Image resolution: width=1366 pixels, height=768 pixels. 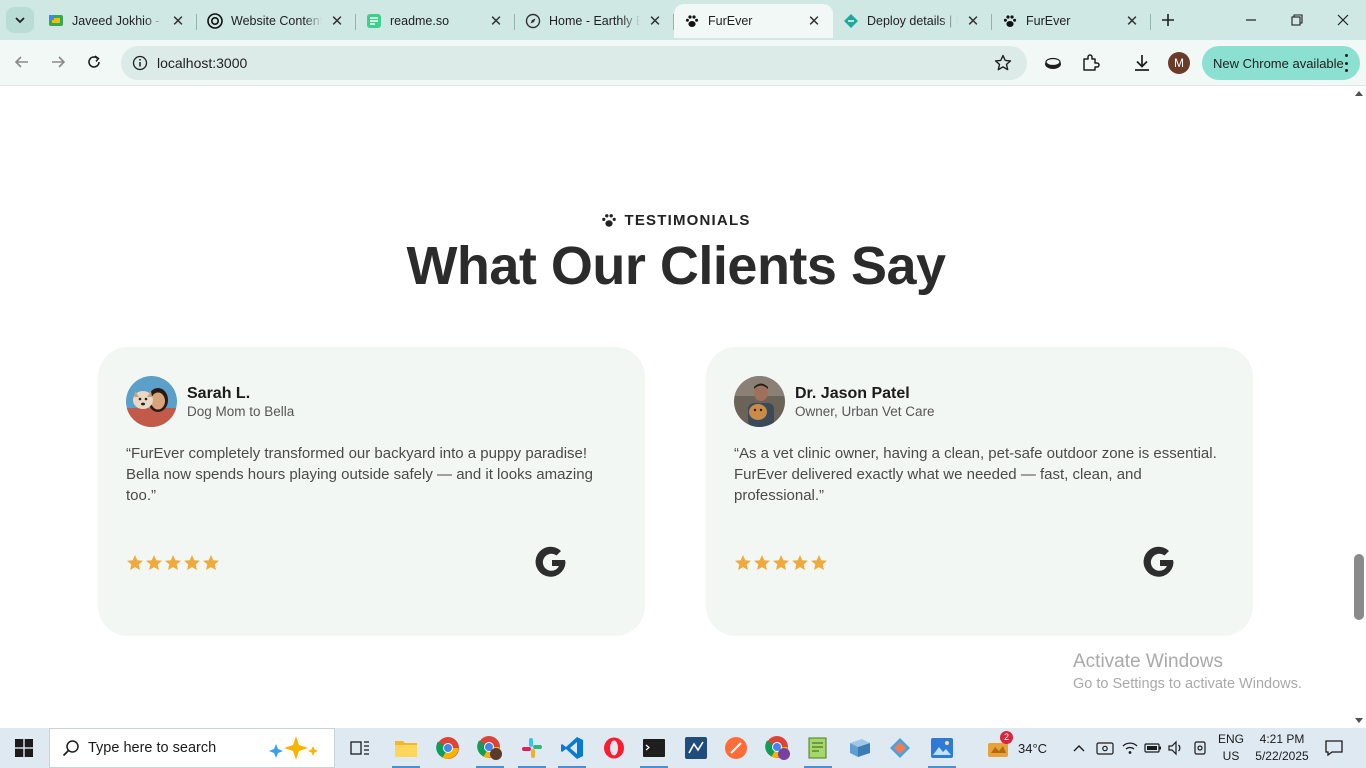 I want to click on vscode-app, so click(x=572, y=748).